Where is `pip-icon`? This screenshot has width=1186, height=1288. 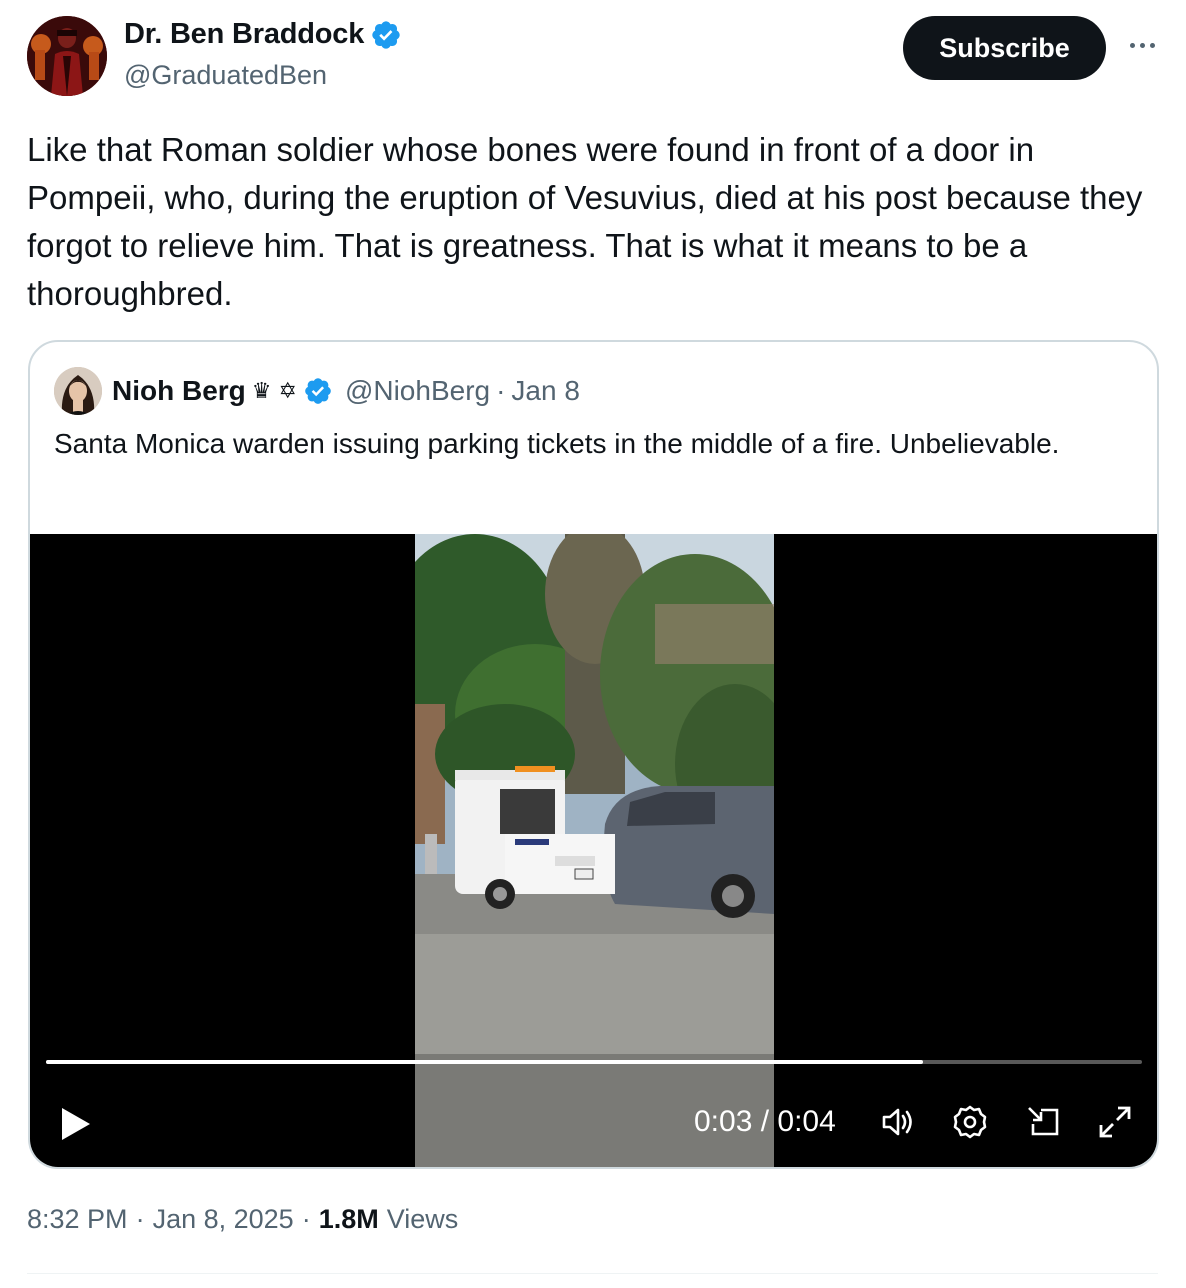
pip-icon is located at coordinates (1043, 1122).